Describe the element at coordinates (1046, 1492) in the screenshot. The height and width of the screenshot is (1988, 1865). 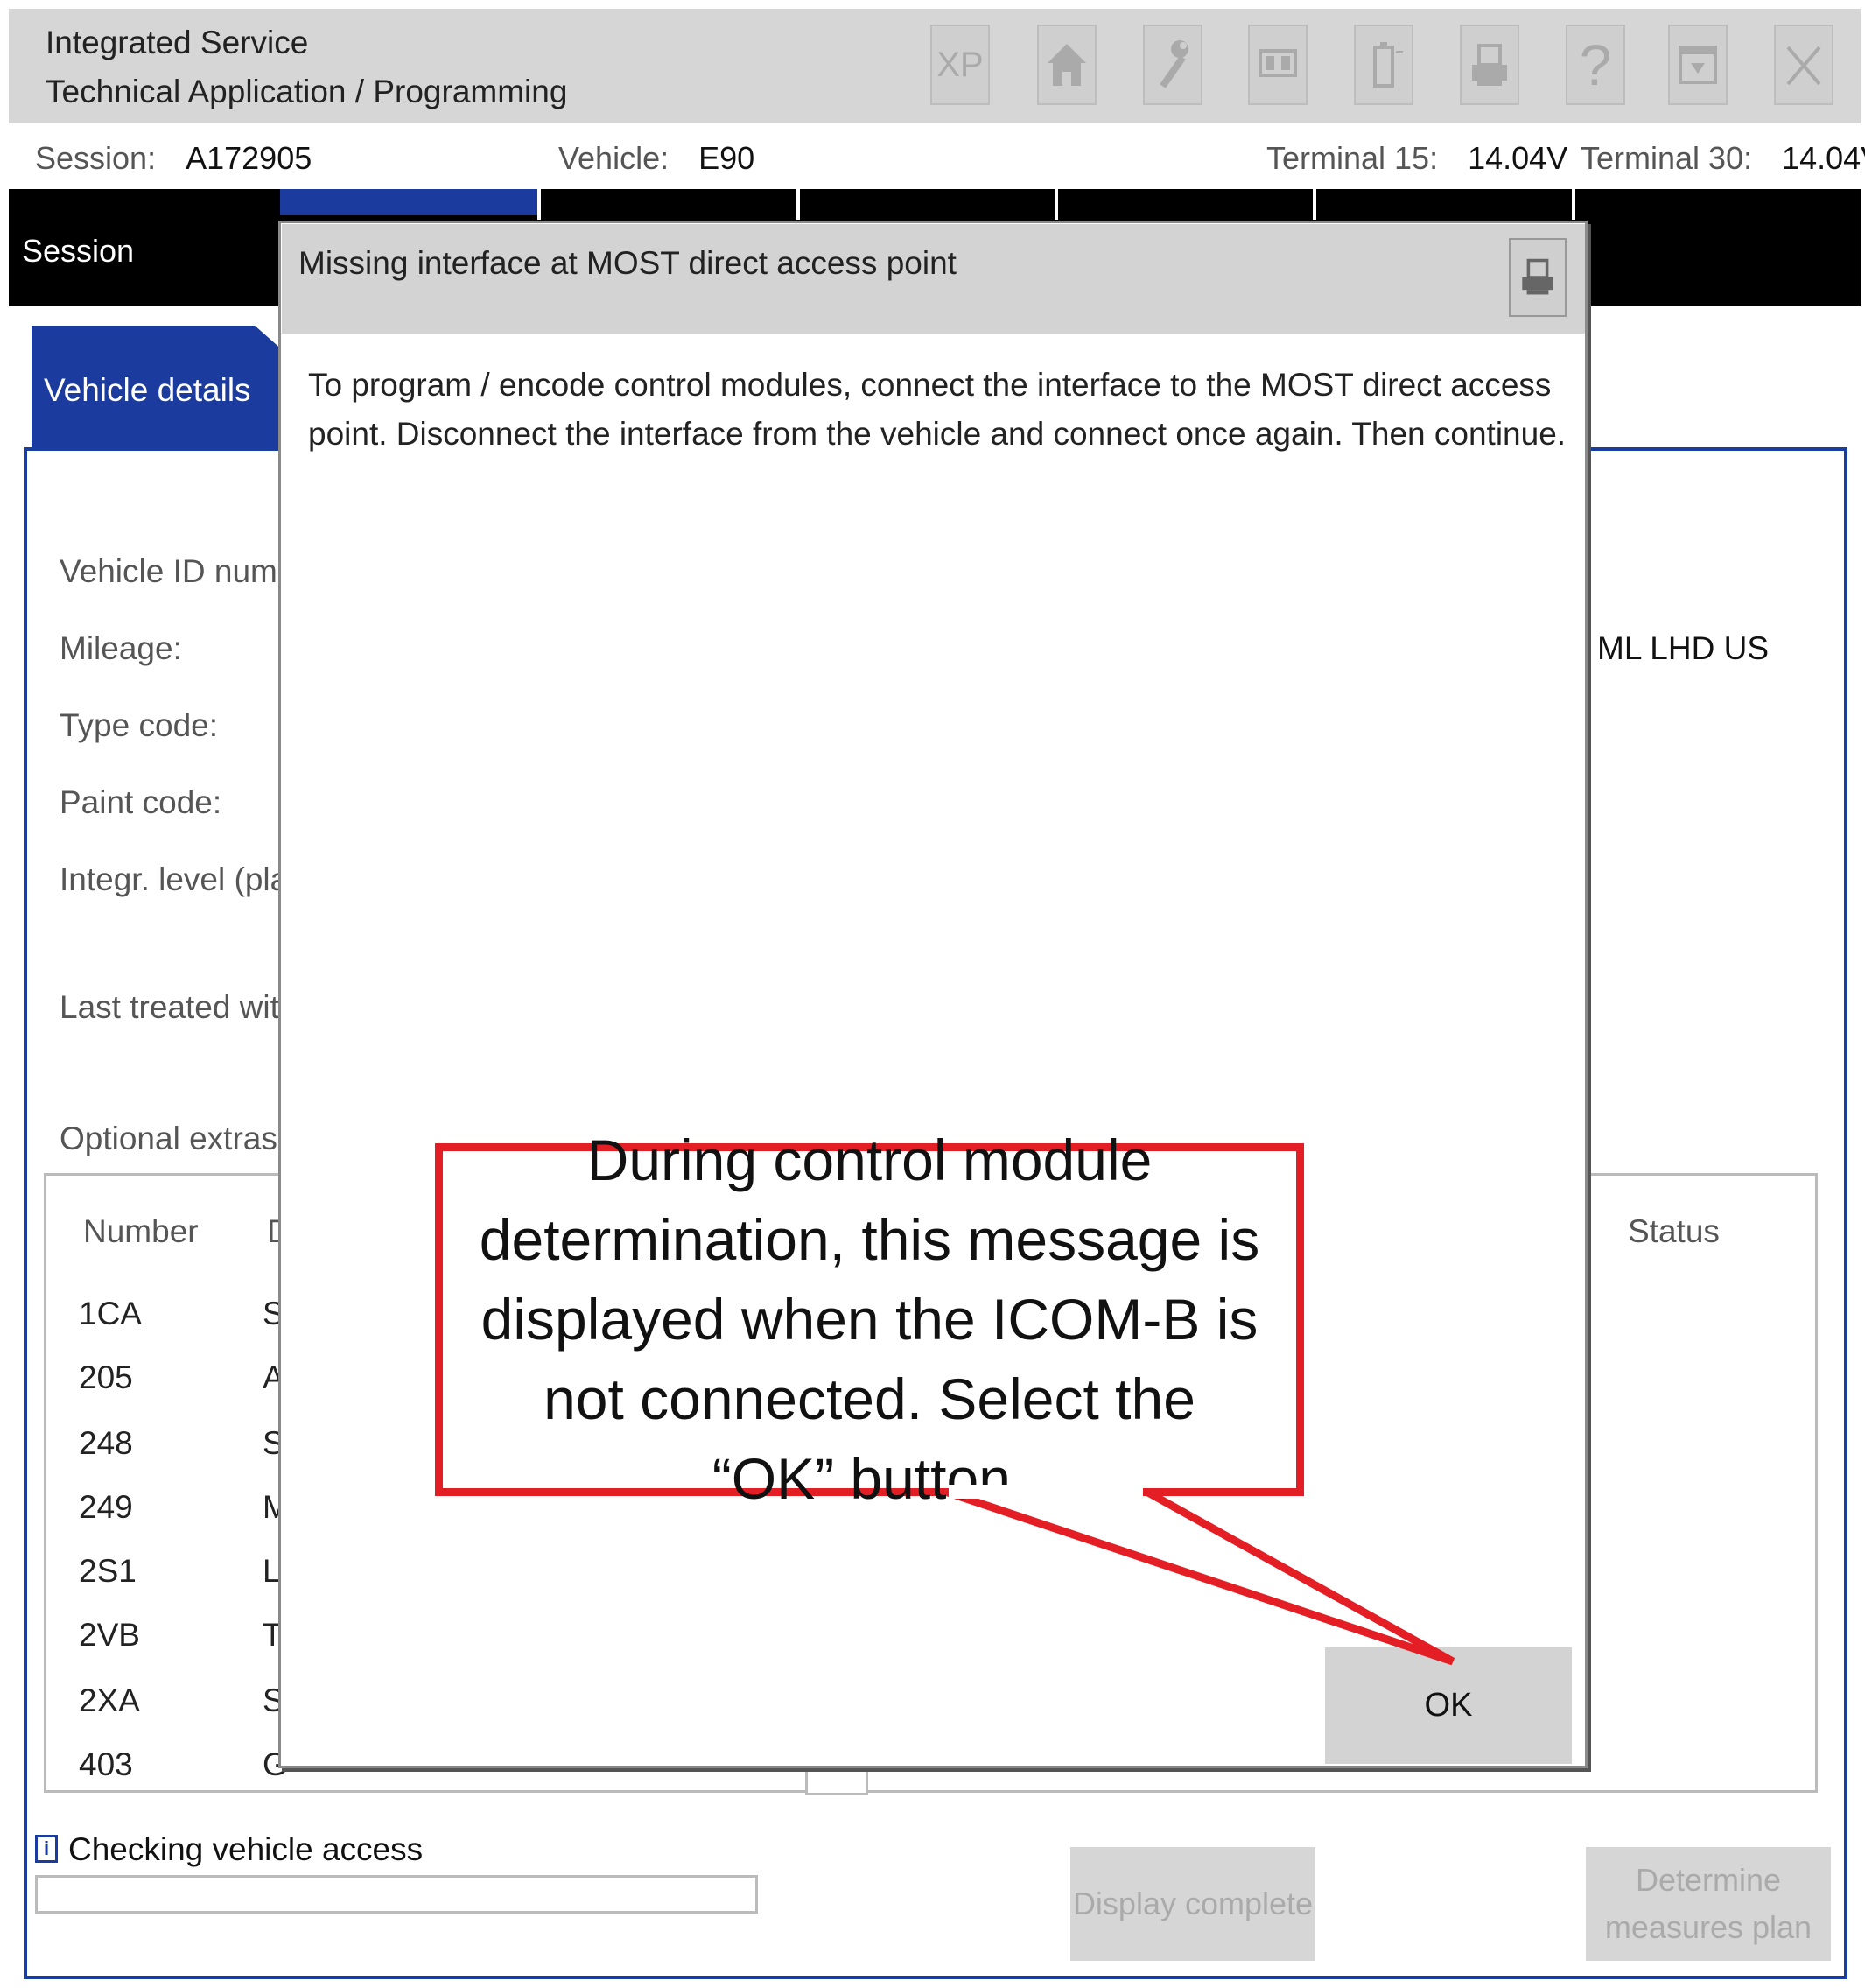
I see `callout-gap` at that location.